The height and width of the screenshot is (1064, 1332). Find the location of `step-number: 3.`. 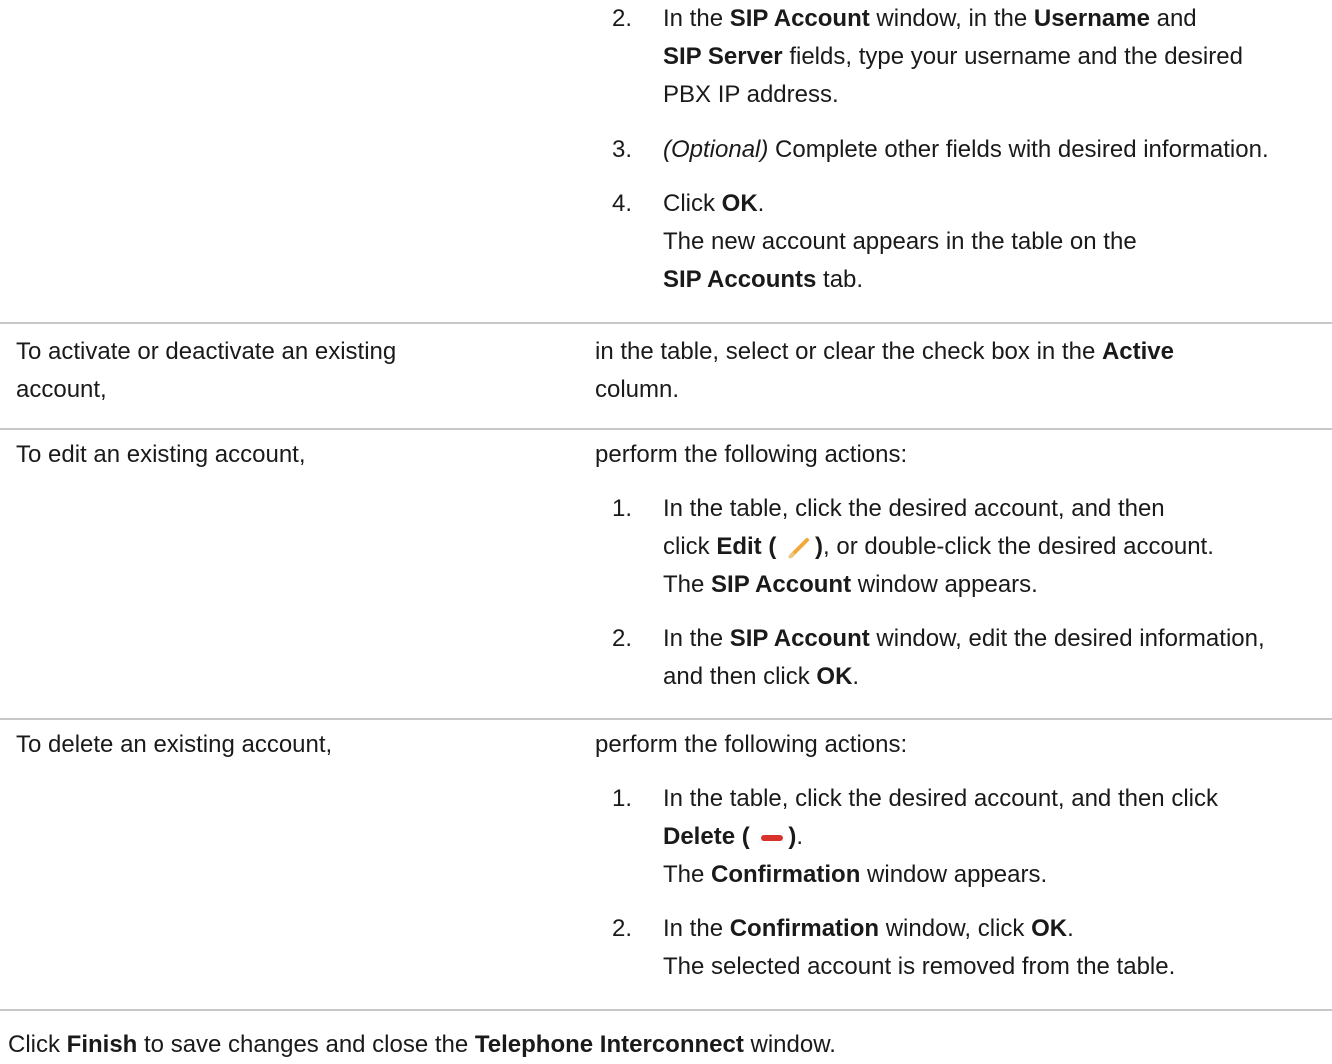

step-number: 3. is located at coordinates (622, 149).